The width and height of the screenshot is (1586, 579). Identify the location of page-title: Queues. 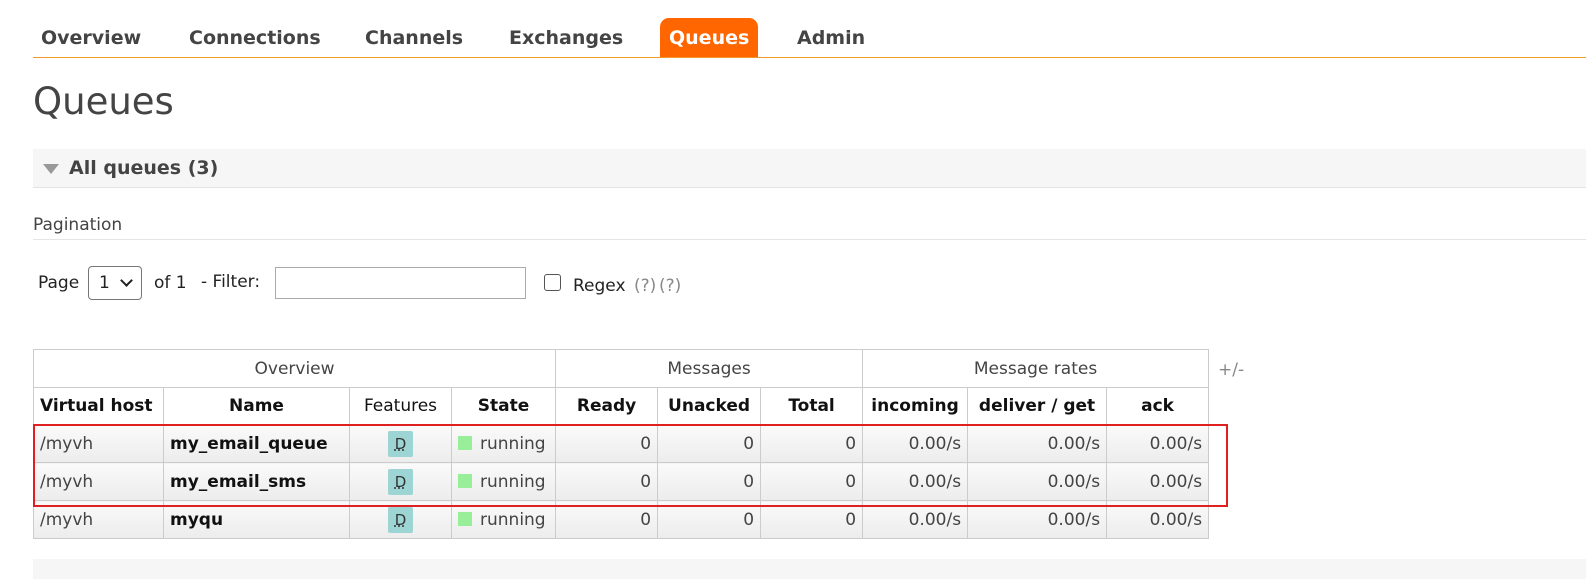
(103, 101).